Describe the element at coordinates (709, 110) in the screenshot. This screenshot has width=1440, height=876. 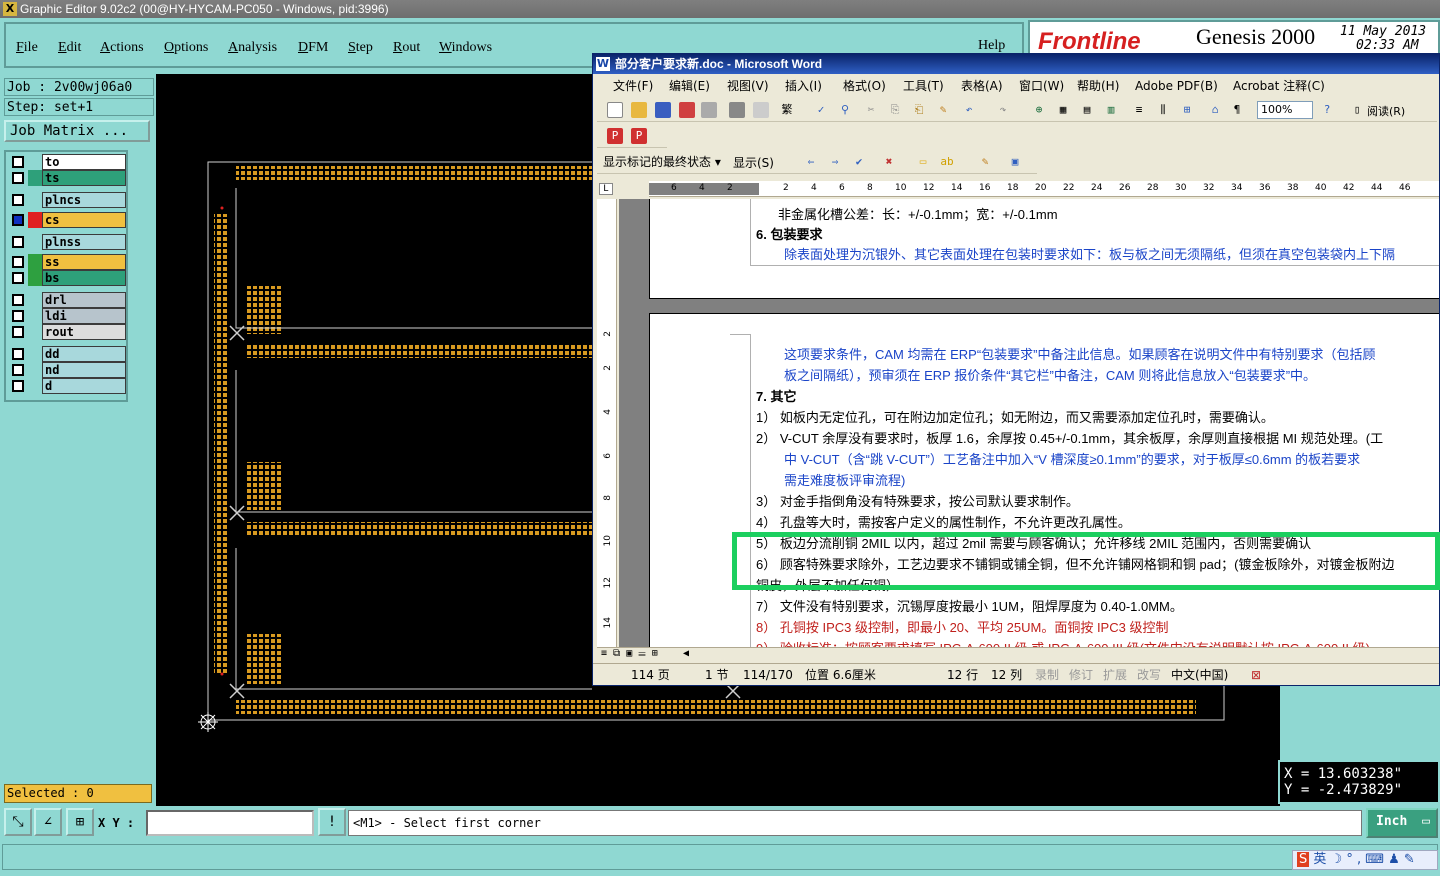
I see `email-icon` at that location.